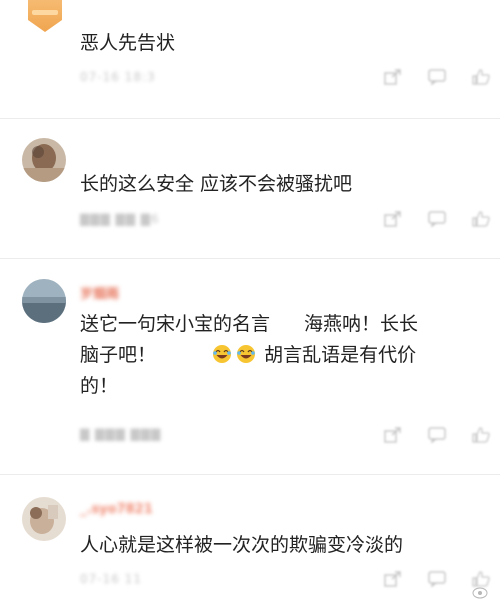 The height and width of the screenshot is (605, 500). Describe the element at coordinates (128, 43) in the screenshot. I see `comment-text: 恶人先告状` at that location.